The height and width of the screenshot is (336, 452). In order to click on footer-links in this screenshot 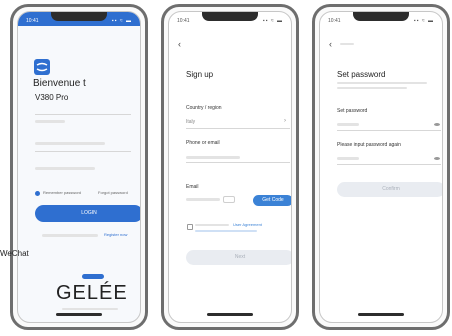, I will do `click(90, 309)`.